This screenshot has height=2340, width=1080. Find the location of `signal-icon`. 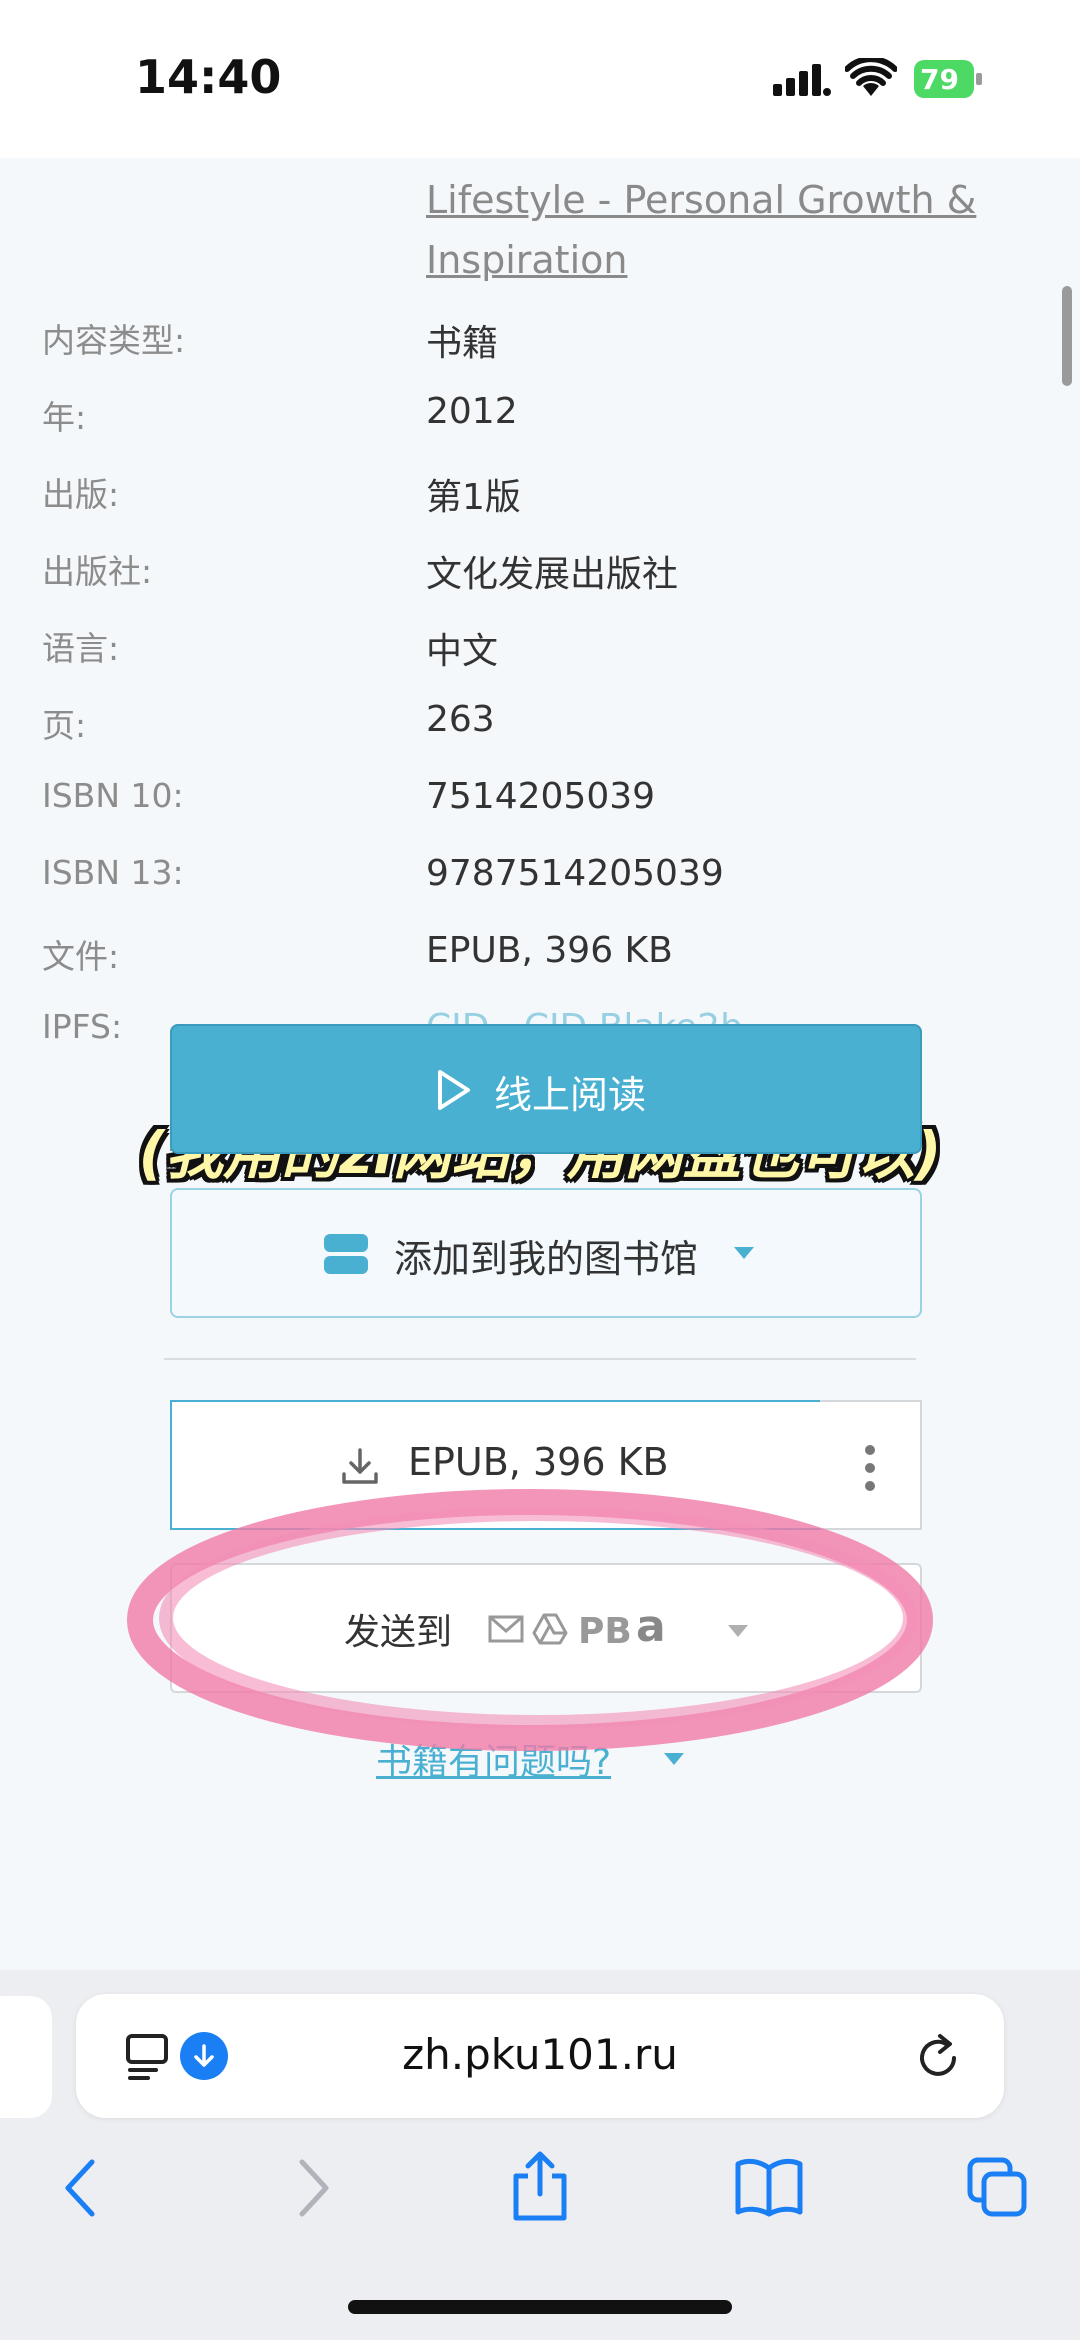

signal-icon is located at coordinates (802, 80).